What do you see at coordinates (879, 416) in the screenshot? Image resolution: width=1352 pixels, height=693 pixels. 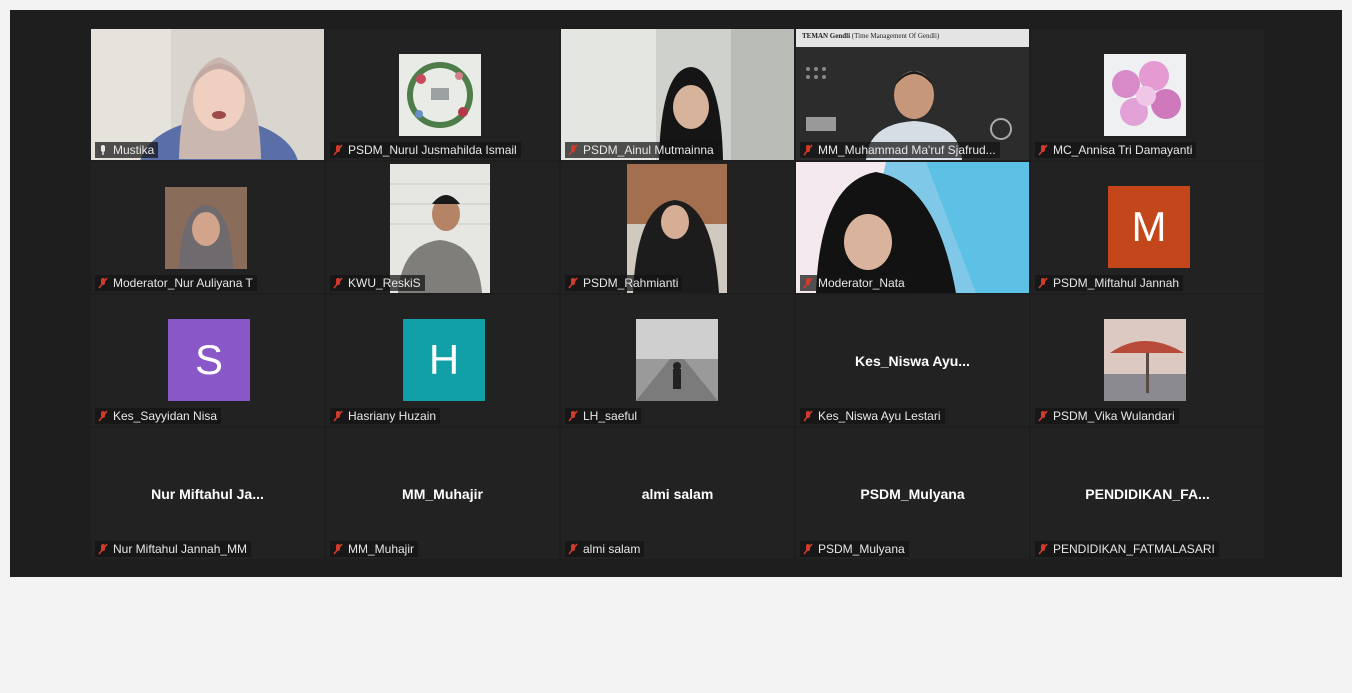 I see `participant-name: Kes_Niswa Ayu Lestari` at bounding box center [879, 416].